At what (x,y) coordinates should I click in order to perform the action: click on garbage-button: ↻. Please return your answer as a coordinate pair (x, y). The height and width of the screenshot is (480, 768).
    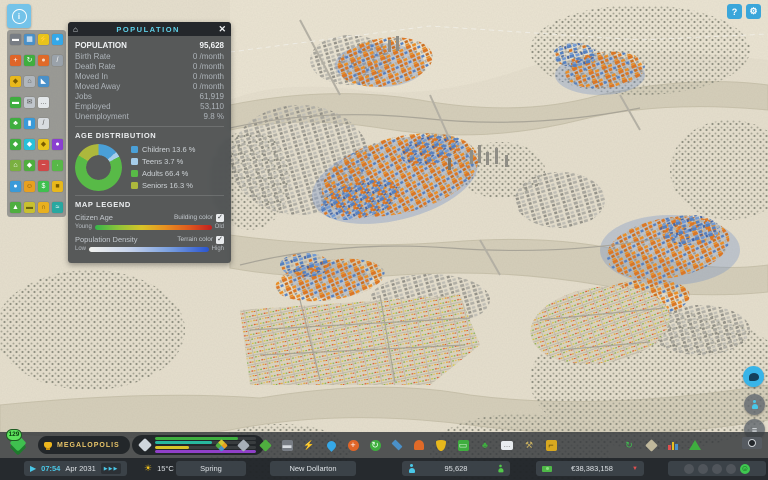
    Looking at the image, I should click on (375, 445).